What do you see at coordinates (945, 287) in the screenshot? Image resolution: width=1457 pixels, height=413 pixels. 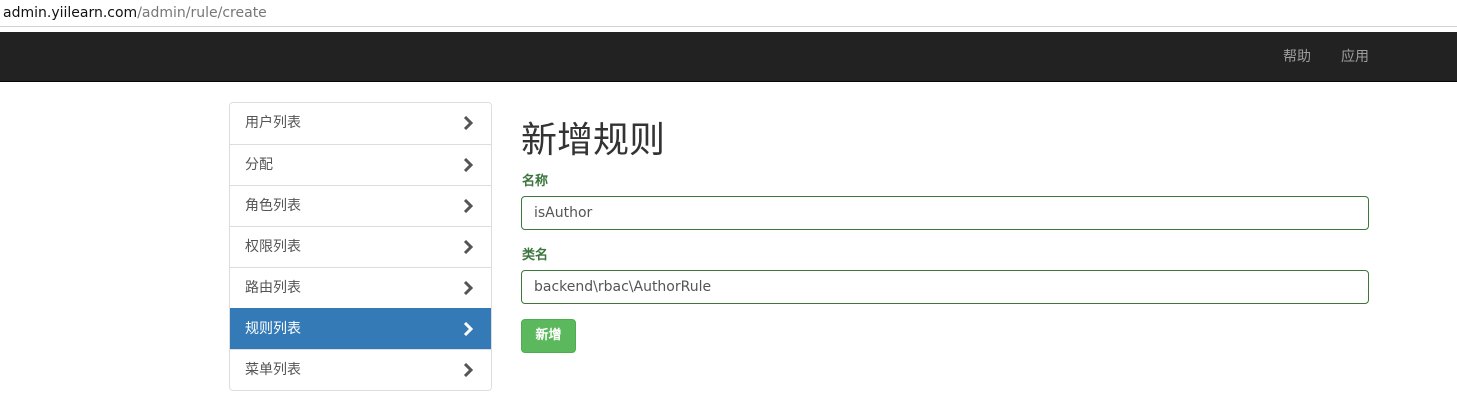 I see `class-name-input` at bounding box center [945, 287].